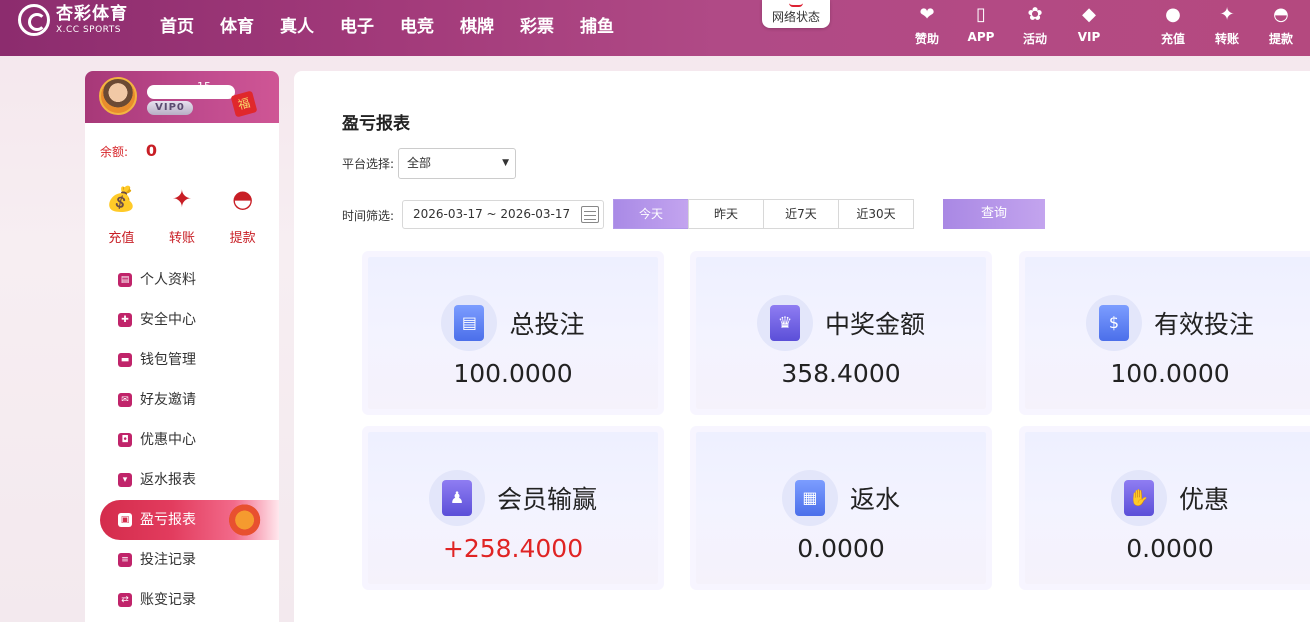 This screenshot has width=1310, height=622. I want to click on nav-home: 首页, so click(177, 24).